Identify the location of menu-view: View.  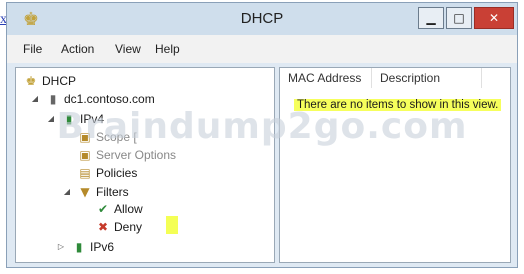
(128, 49).